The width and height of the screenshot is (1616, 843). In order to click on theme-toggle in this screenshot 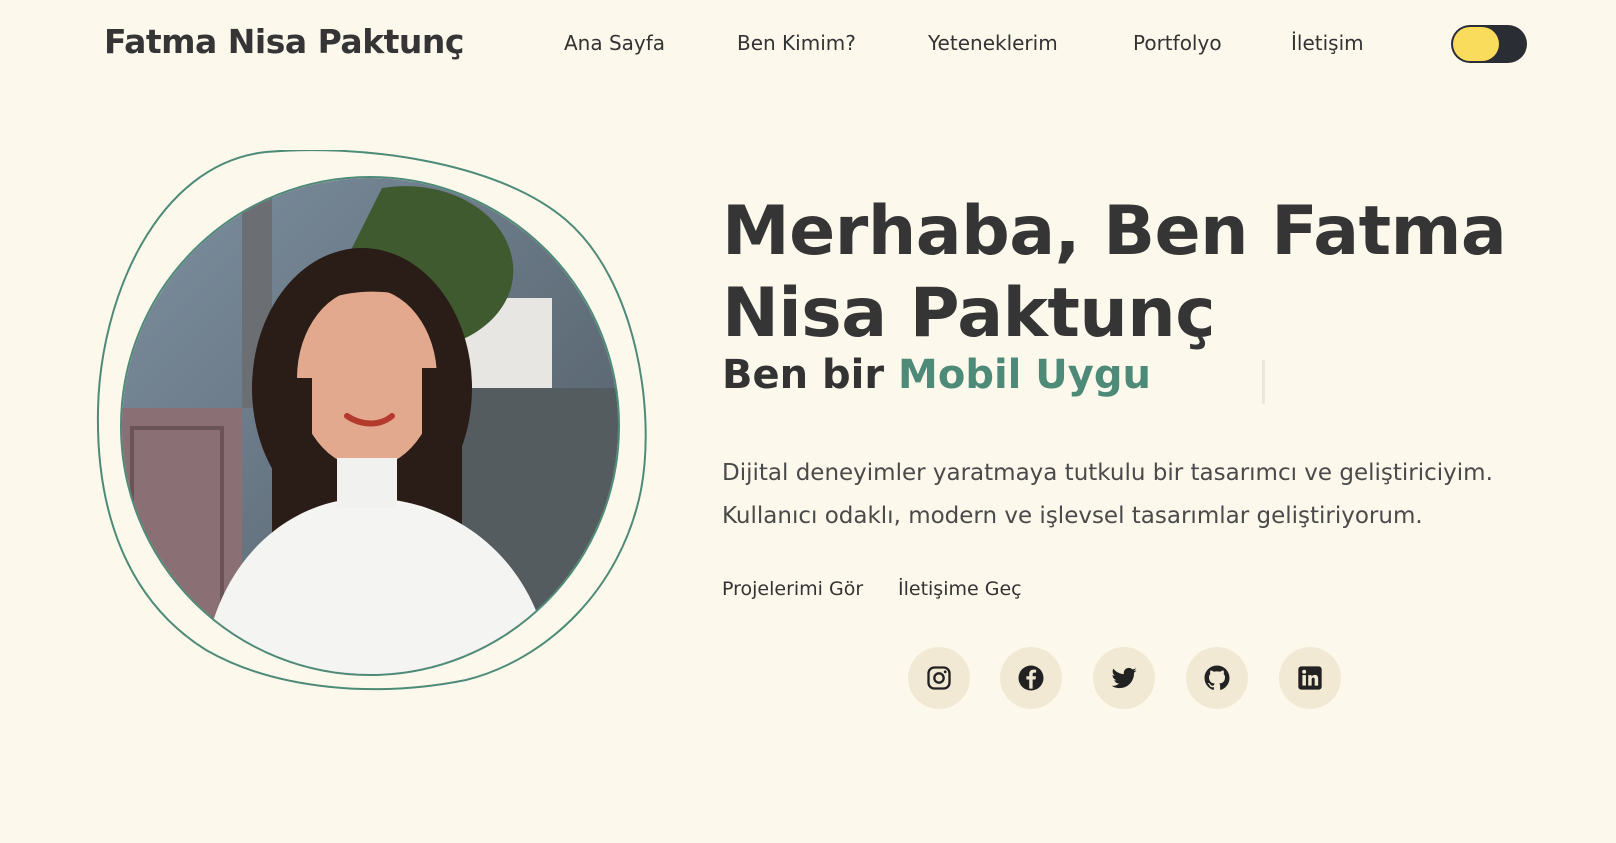, I will do `click(1489, 44)`.